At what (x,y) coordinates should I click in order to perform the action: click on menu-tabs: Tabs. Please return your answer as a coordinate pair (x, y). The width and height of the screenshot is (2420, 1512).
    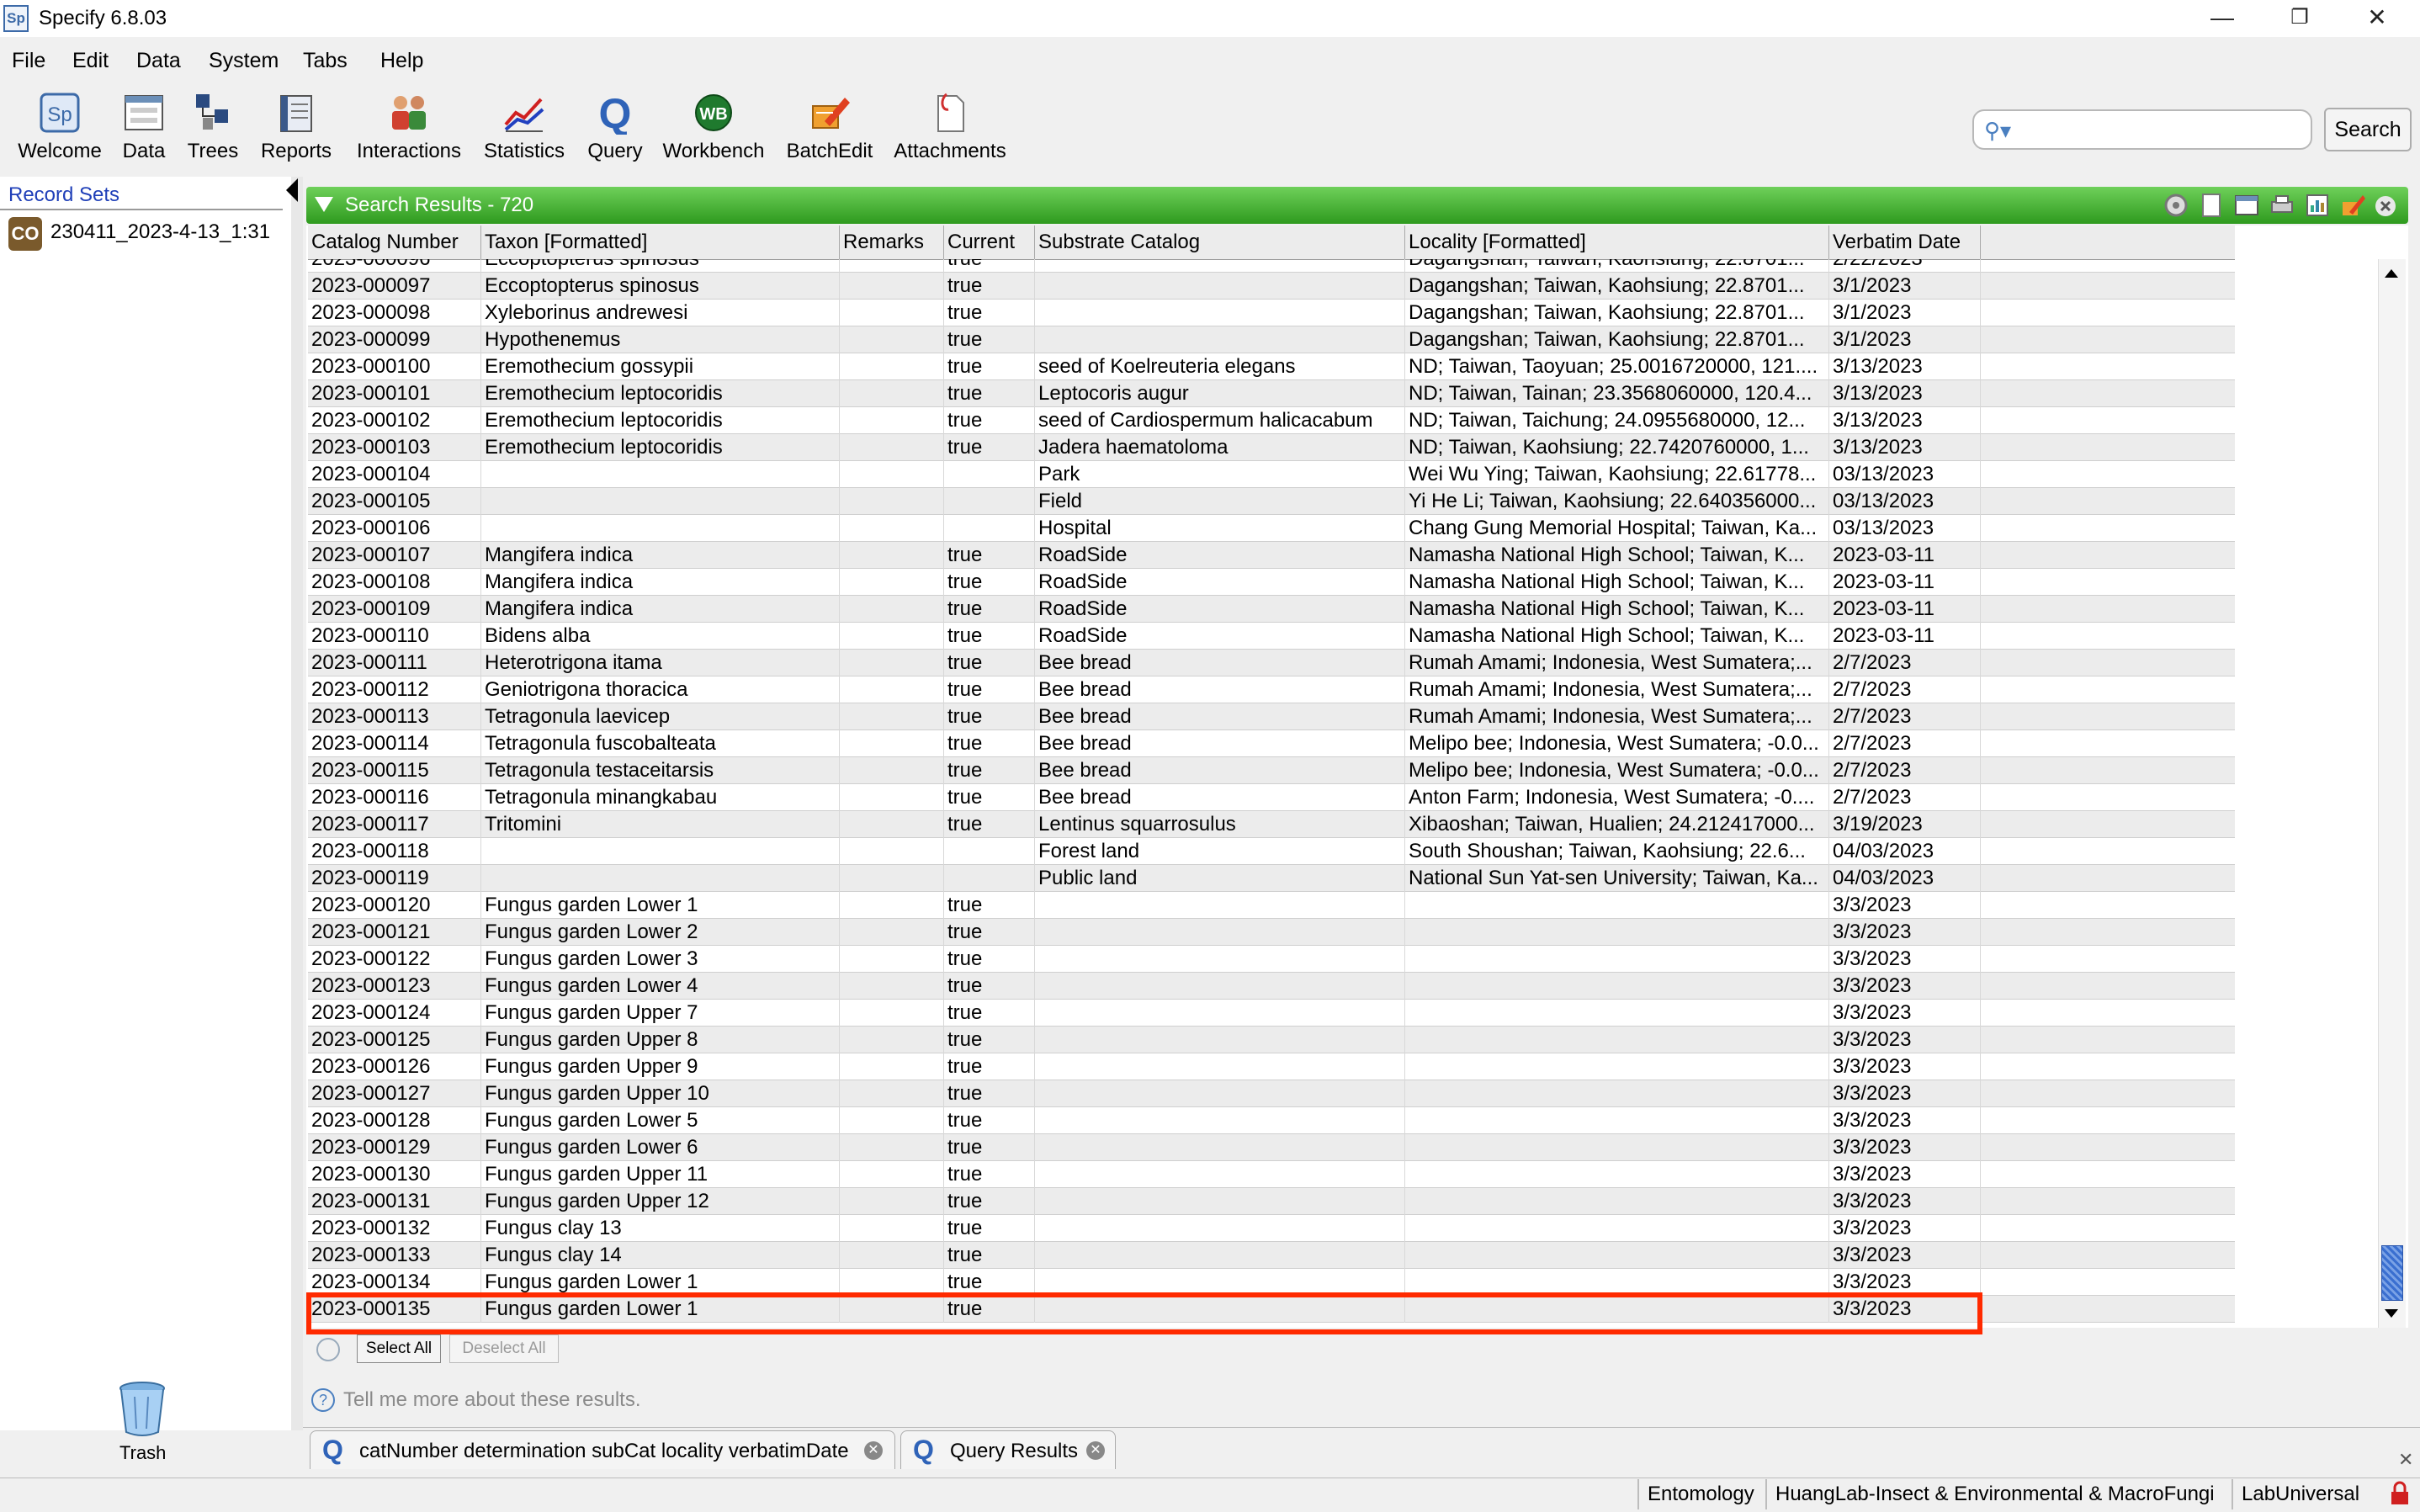
    Looking at the image, I should click on (325, 61).